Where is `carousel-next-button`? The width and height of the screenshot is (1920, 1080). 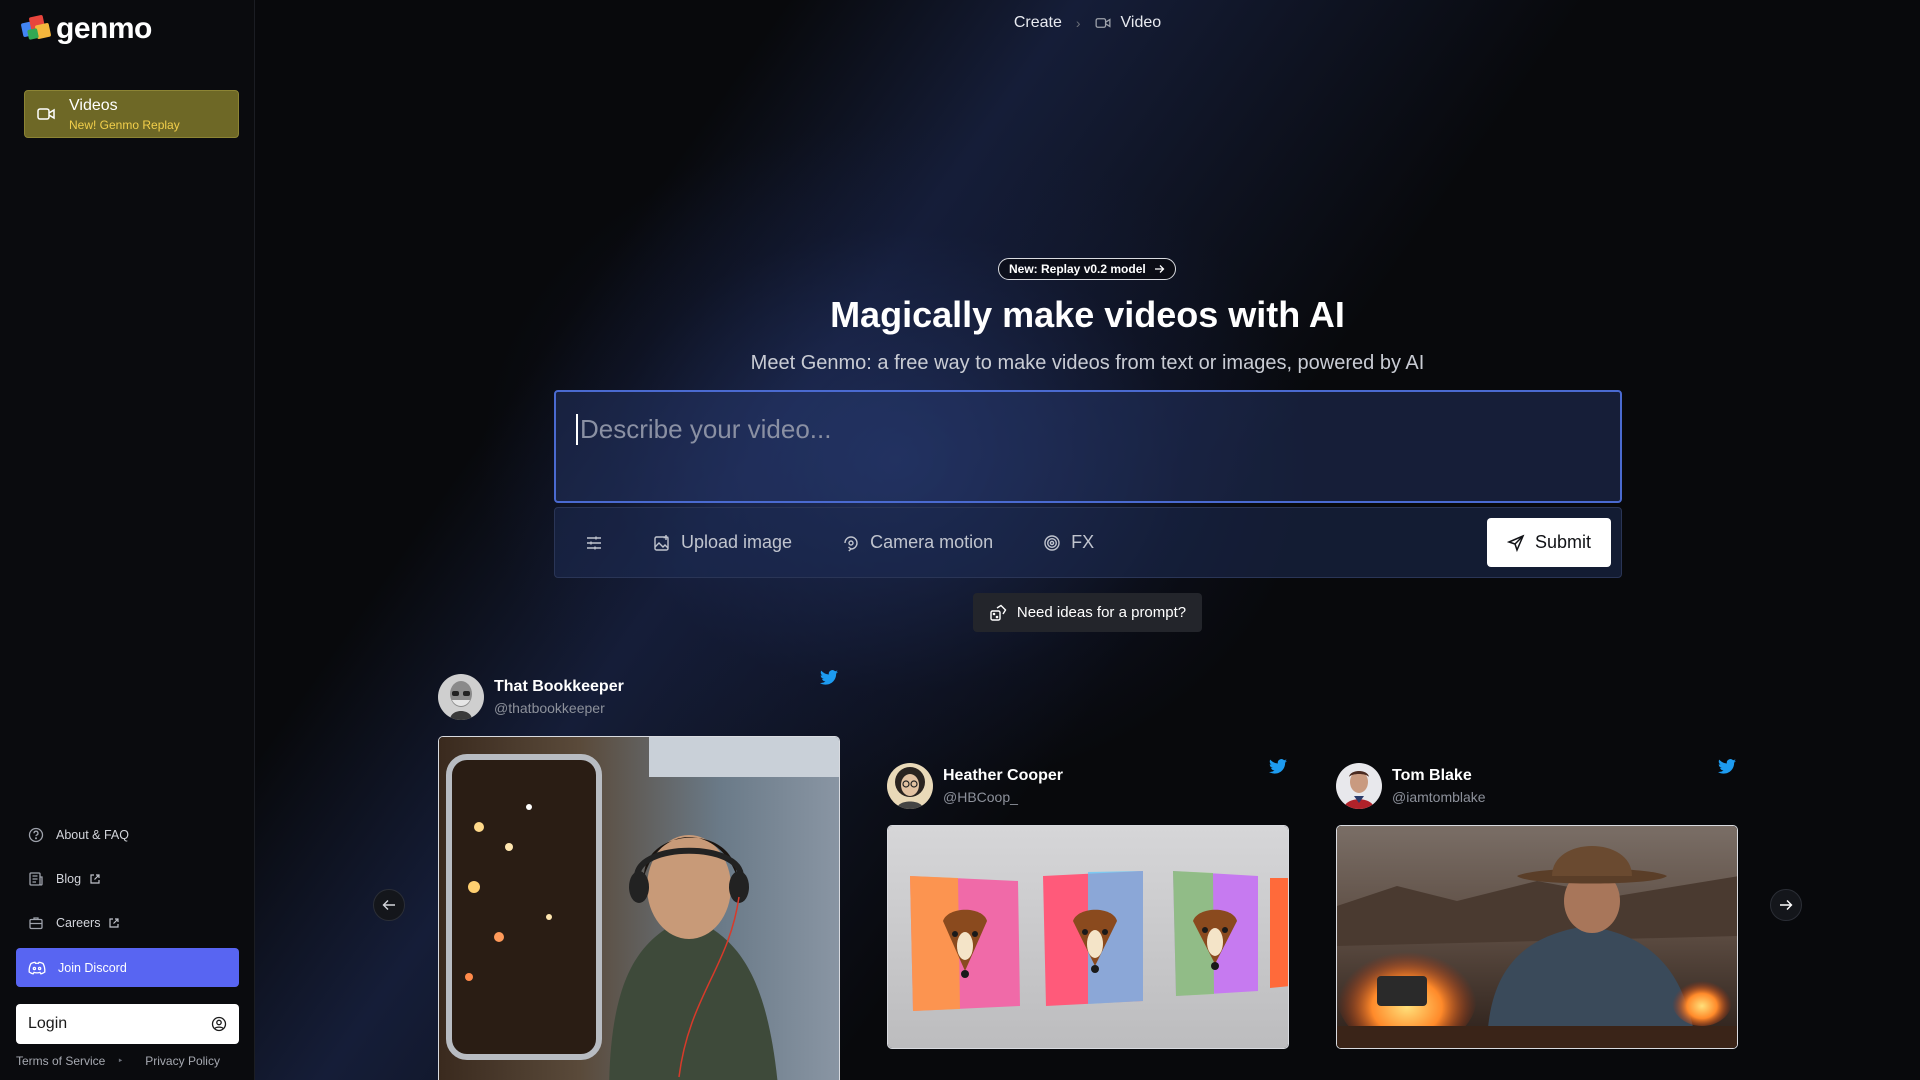 carousel-next-button is located at coordinates (1786, 905).